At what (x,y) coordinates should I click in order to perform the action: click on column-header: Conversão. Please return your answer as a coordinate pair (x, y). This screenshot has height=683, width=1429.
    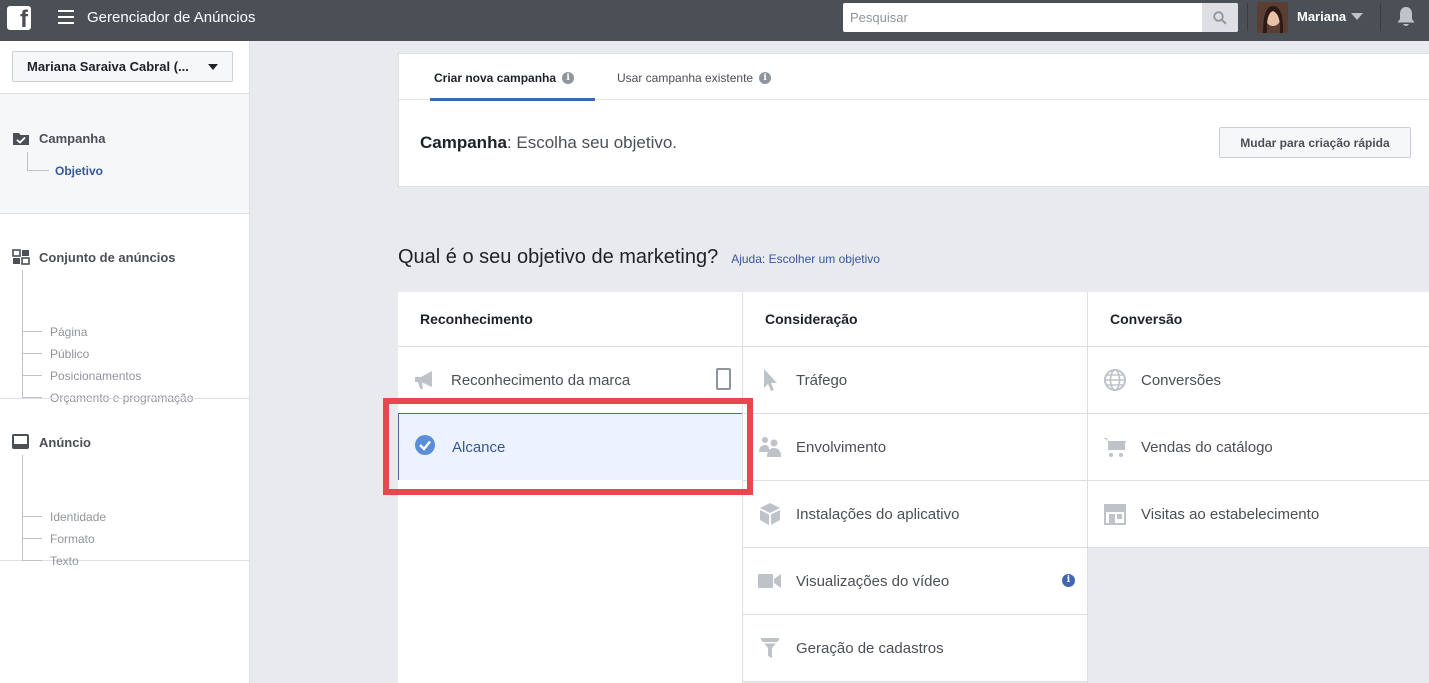
    Looking at the image, I should click on (1258, 319).